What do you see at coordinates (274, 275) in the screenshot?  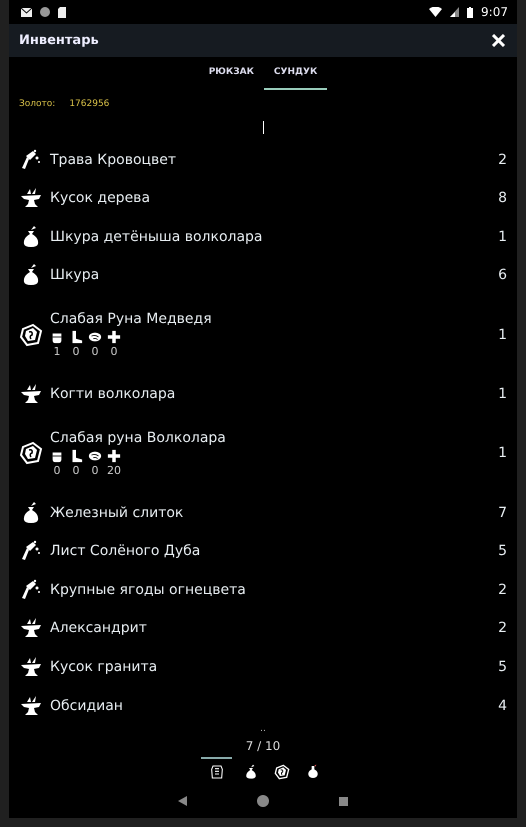 I see `item-name: Шкура` at bounding box center [274, 275].